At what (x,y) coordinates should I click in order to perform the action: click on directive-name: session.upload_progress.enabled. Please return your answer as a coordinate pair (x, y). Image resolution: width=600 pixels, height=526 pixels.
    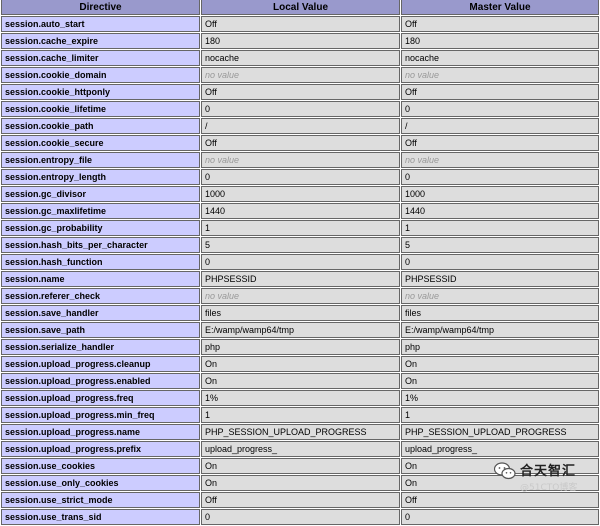
    Looking at the image, I should click on (100, 381).